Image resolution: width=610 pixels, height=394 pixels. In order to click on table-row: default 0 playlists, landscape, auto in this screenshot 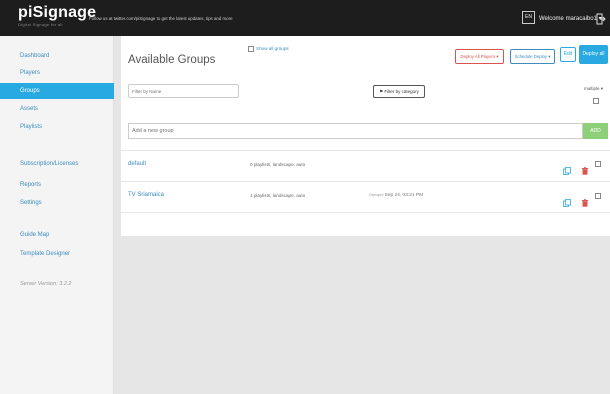, I will do `click(365, 165)`.